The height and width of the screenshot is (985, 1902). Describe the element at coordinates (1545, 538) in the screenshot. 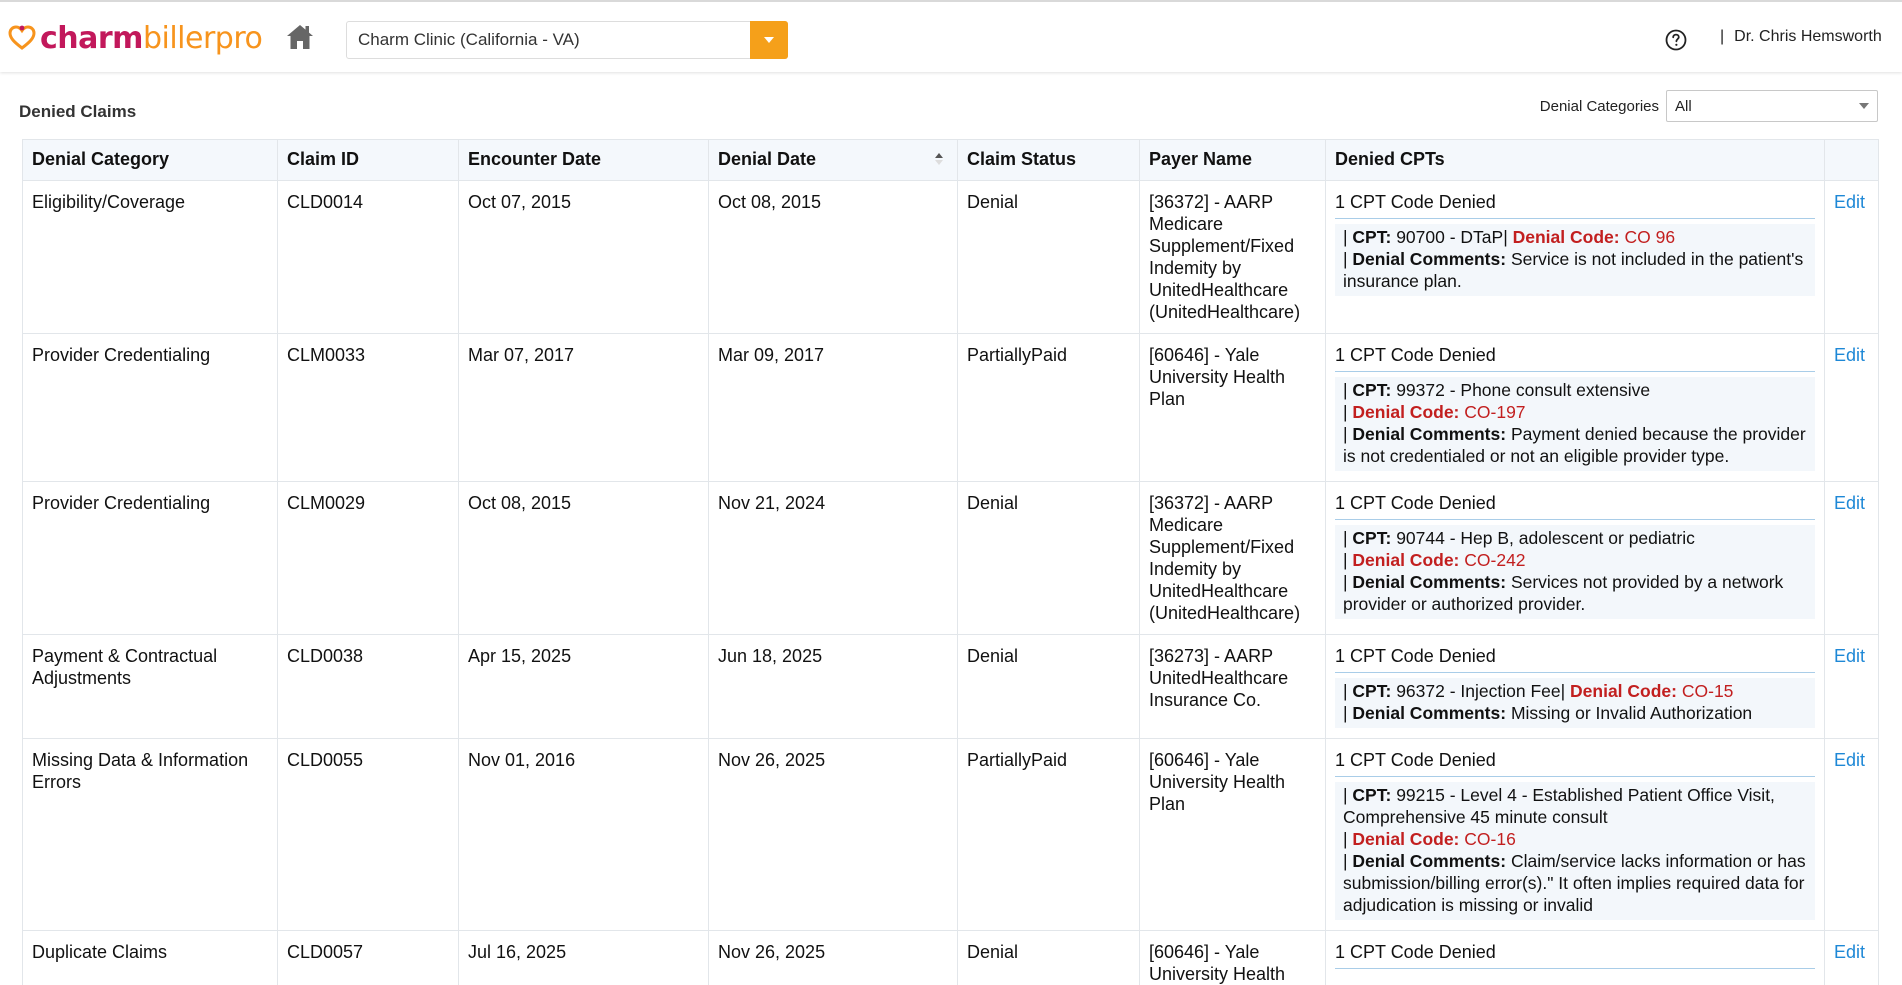

I see `cpt-code-value: 90744 - Hep B, adolescent or pediatric` at that location.